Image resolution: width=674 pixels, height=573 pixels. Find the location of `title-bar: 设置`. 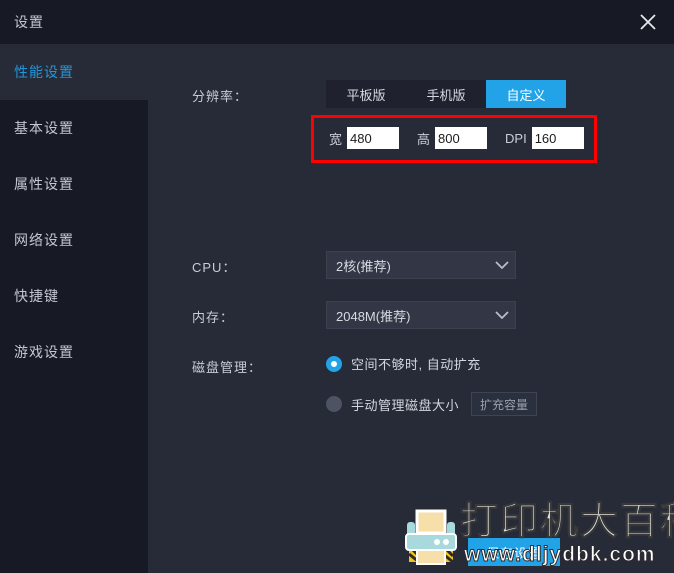

title-bar: 设置 is located at coordinates (337, 22).